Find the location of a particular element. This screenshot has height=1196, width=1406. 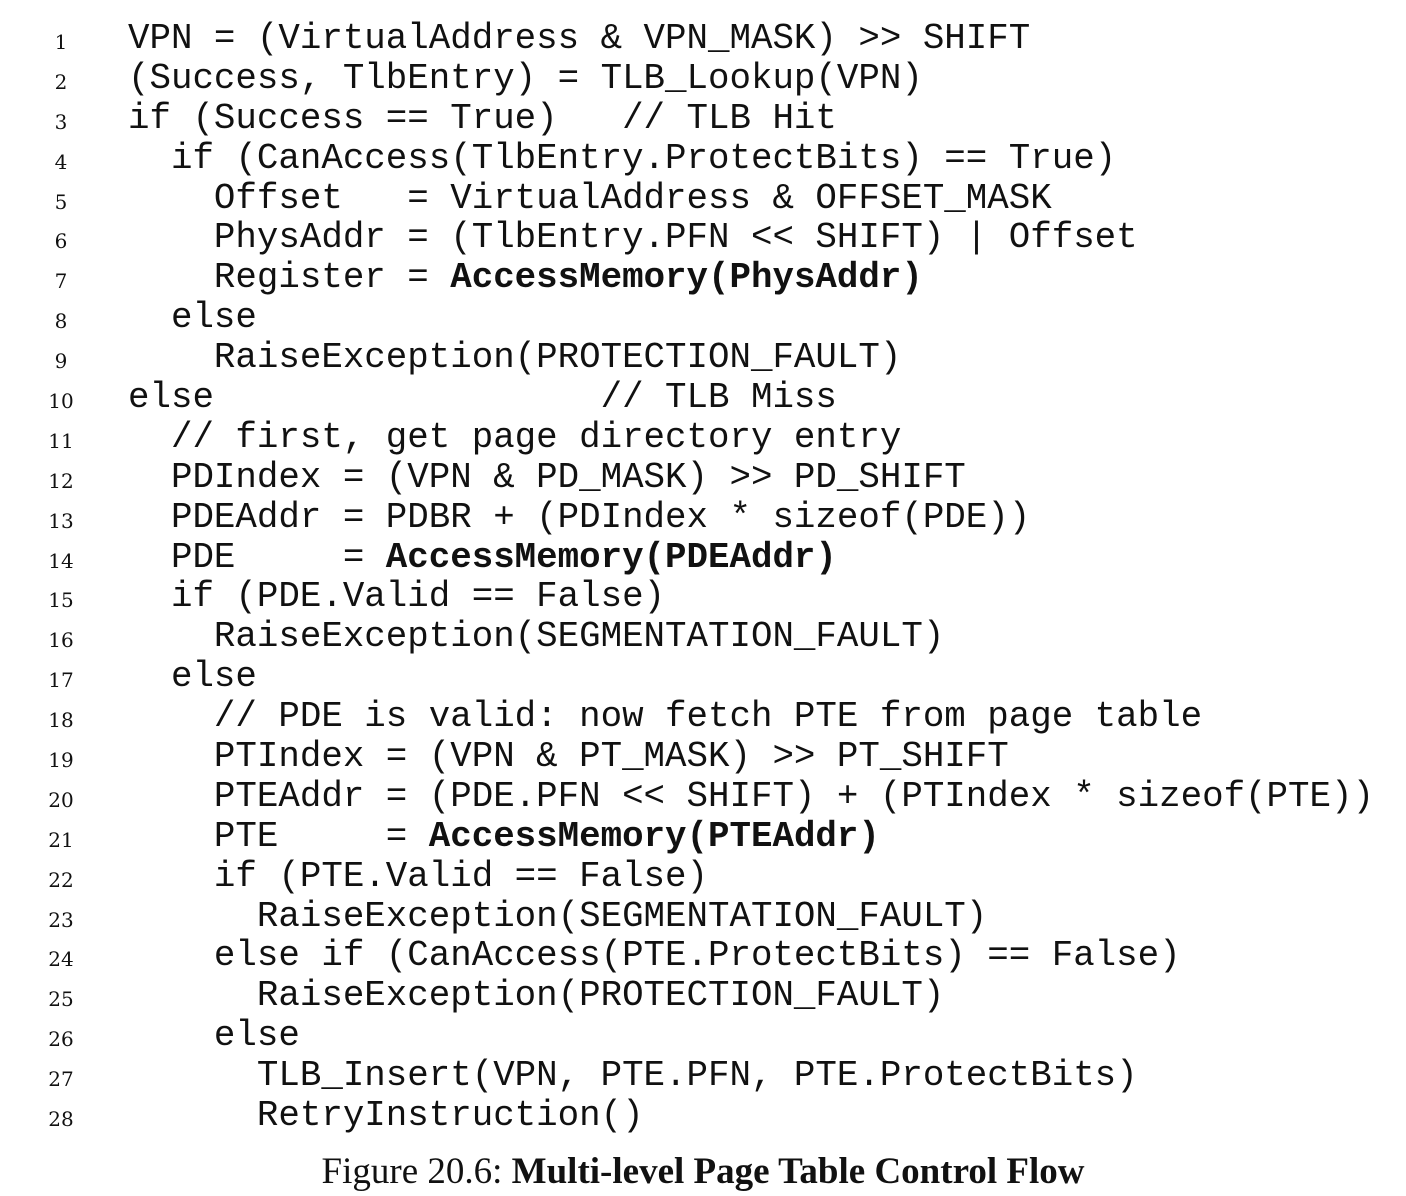

code-segment: // first, get page directory entry is located at coordinates (515, 437).